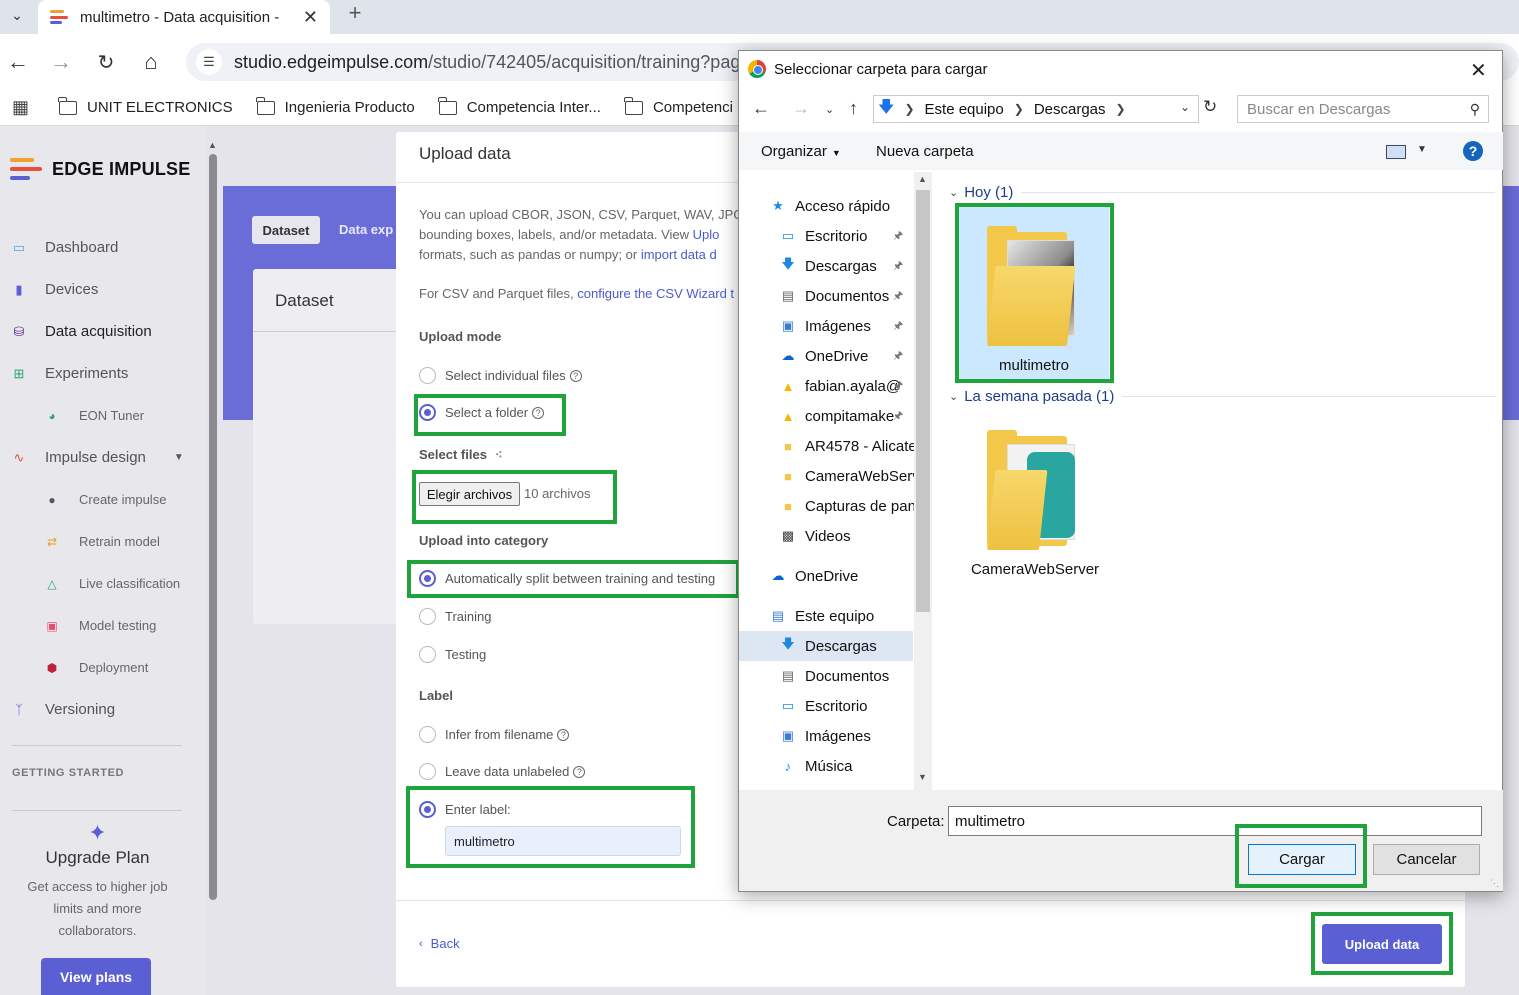  I want to click on browser-tab: multimetro - Data acquisition - ✕, so click(184, 17).